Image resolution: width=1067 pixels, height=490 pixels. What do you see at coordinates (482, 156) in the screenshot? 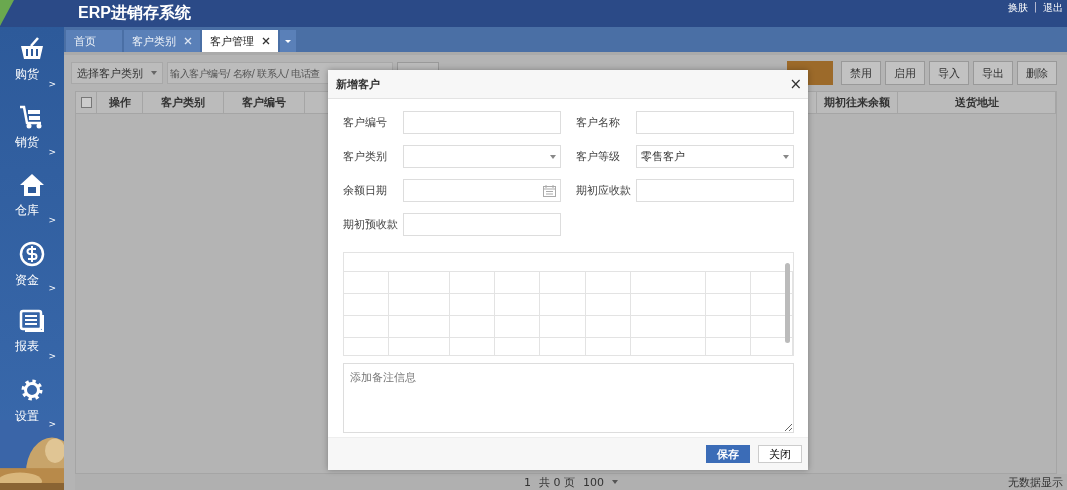
I see `select-field` at bounding box center [482, 156].